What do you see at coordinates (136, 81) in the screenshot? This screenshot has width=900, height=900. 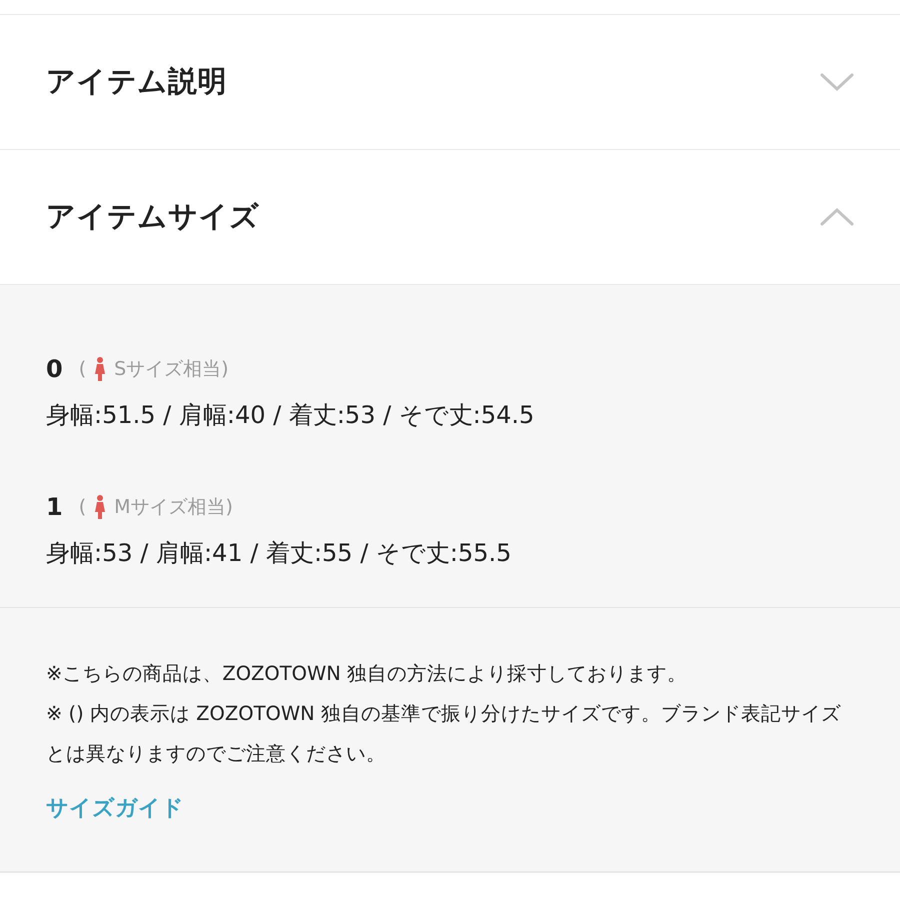 I see `section-title: アイテム説明` at bounding box center [136, 81].